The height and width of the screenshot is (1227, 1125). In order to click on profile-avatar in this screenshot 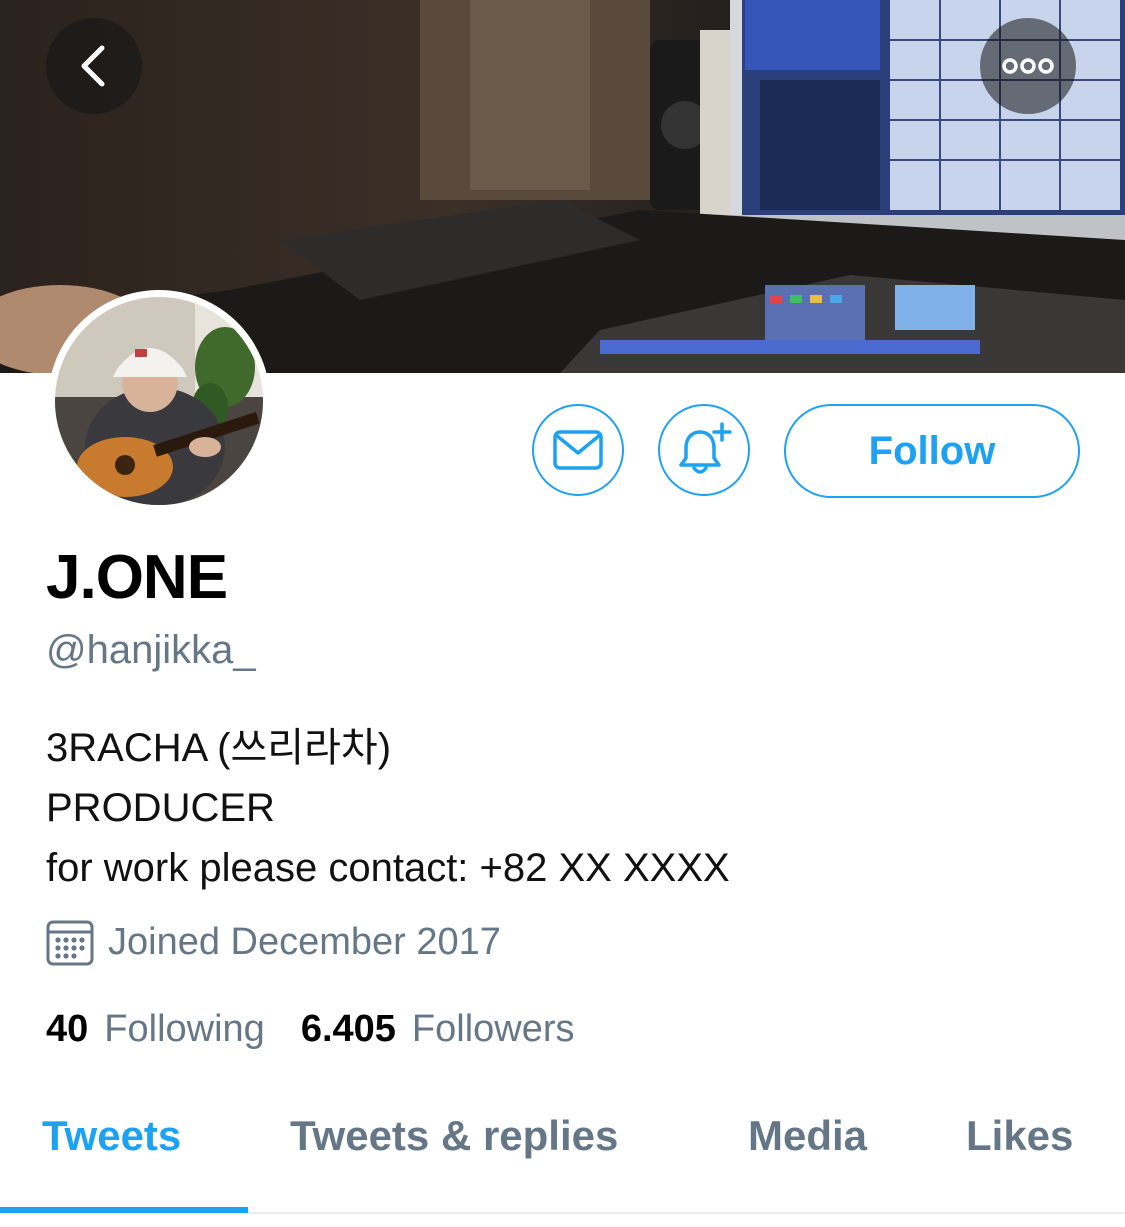, I will do `click(159, 401)`.